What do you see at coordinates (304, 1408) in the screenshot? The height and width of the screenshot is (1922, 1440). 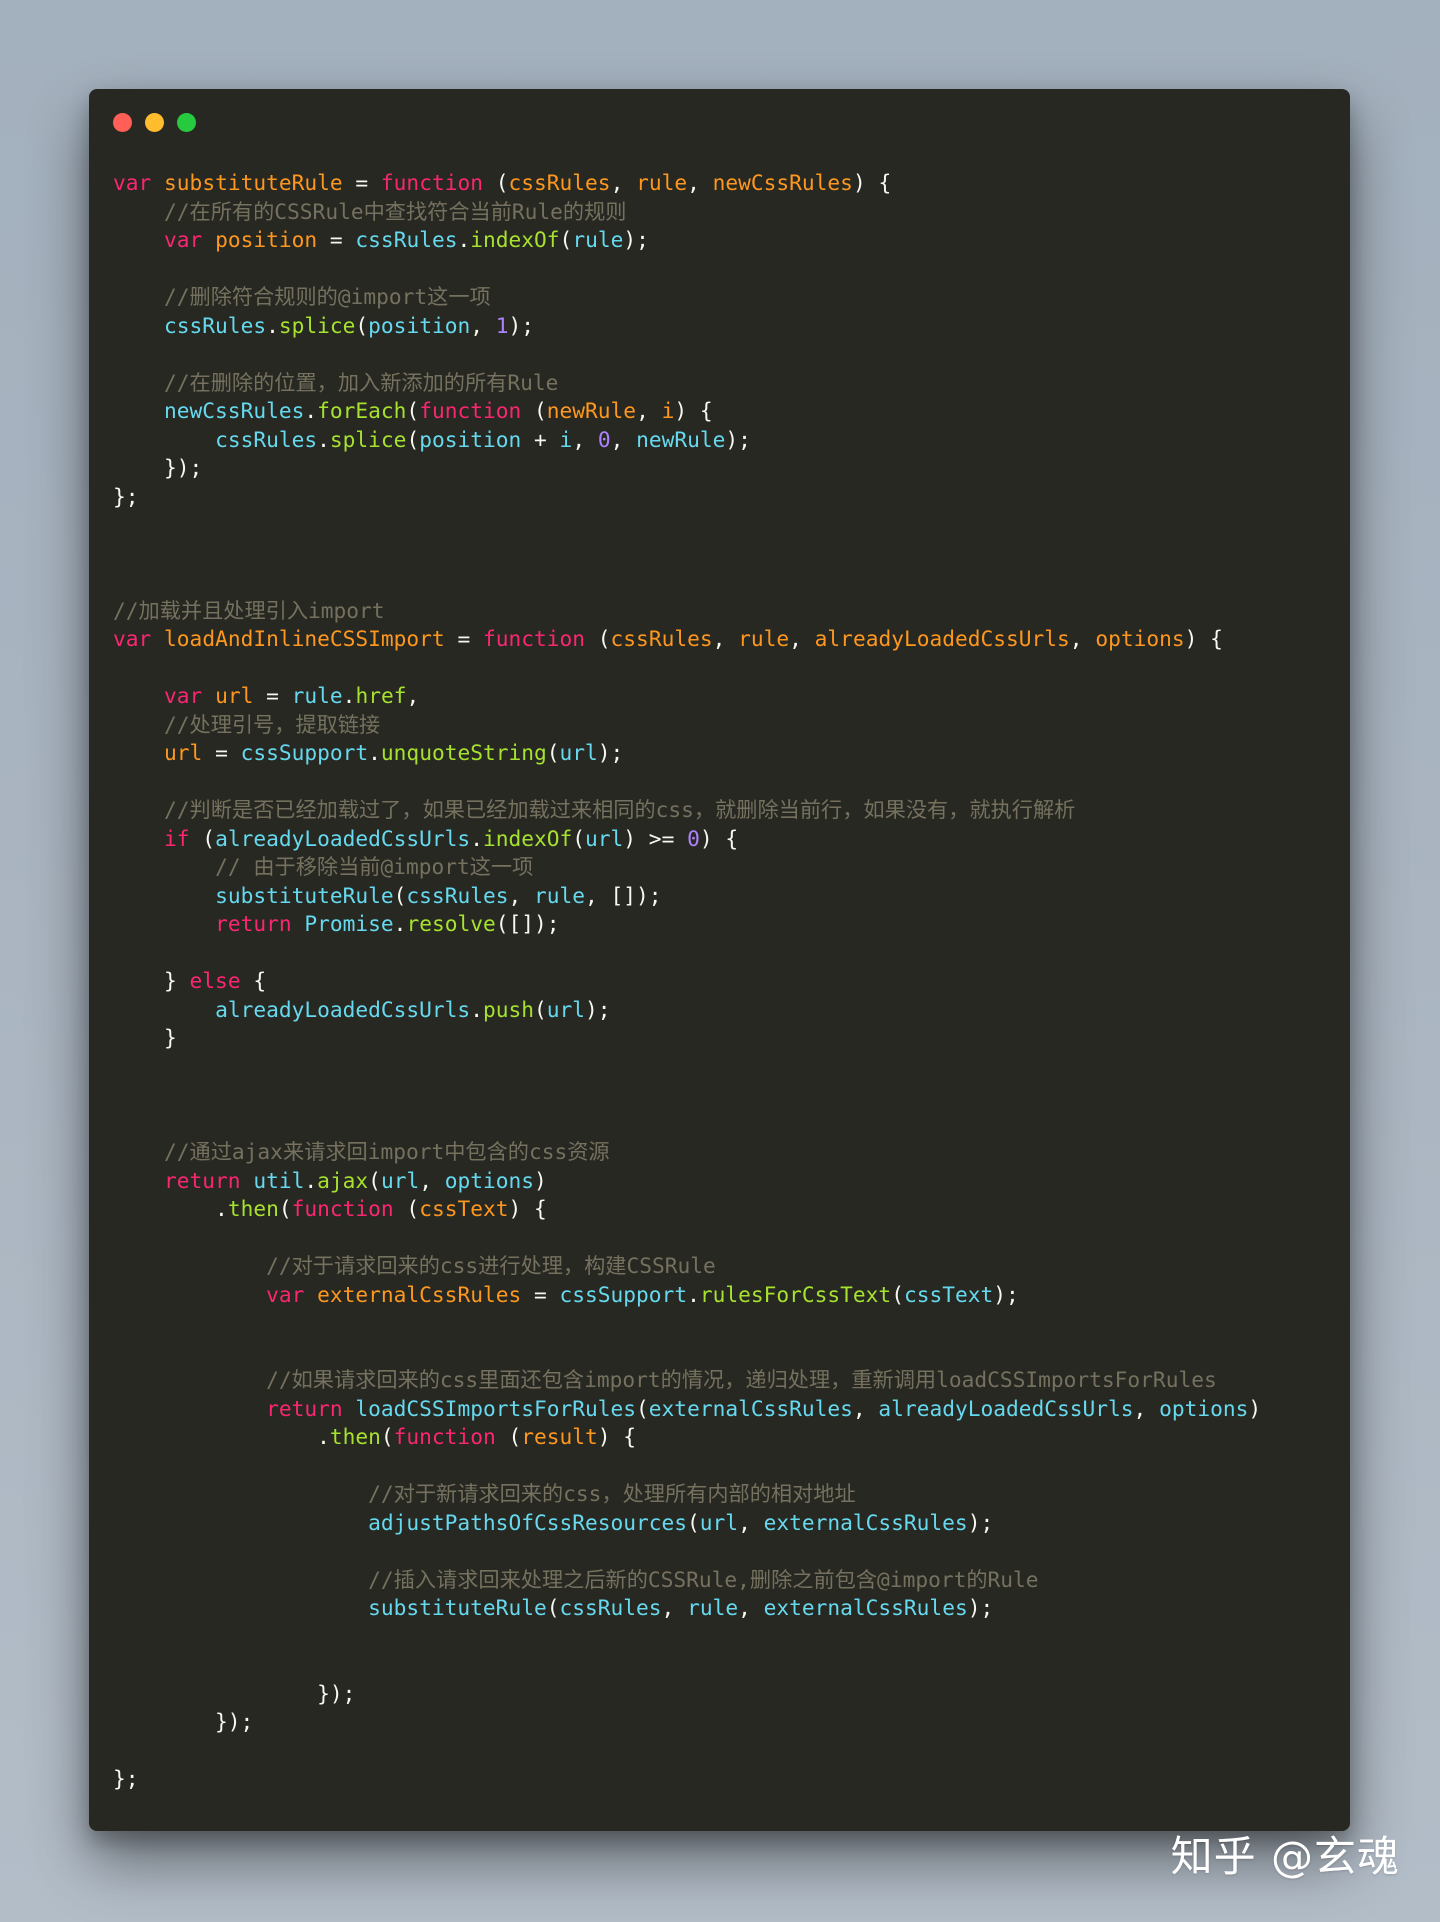 I see `code-token: return` at bounding box center [304, 1408].